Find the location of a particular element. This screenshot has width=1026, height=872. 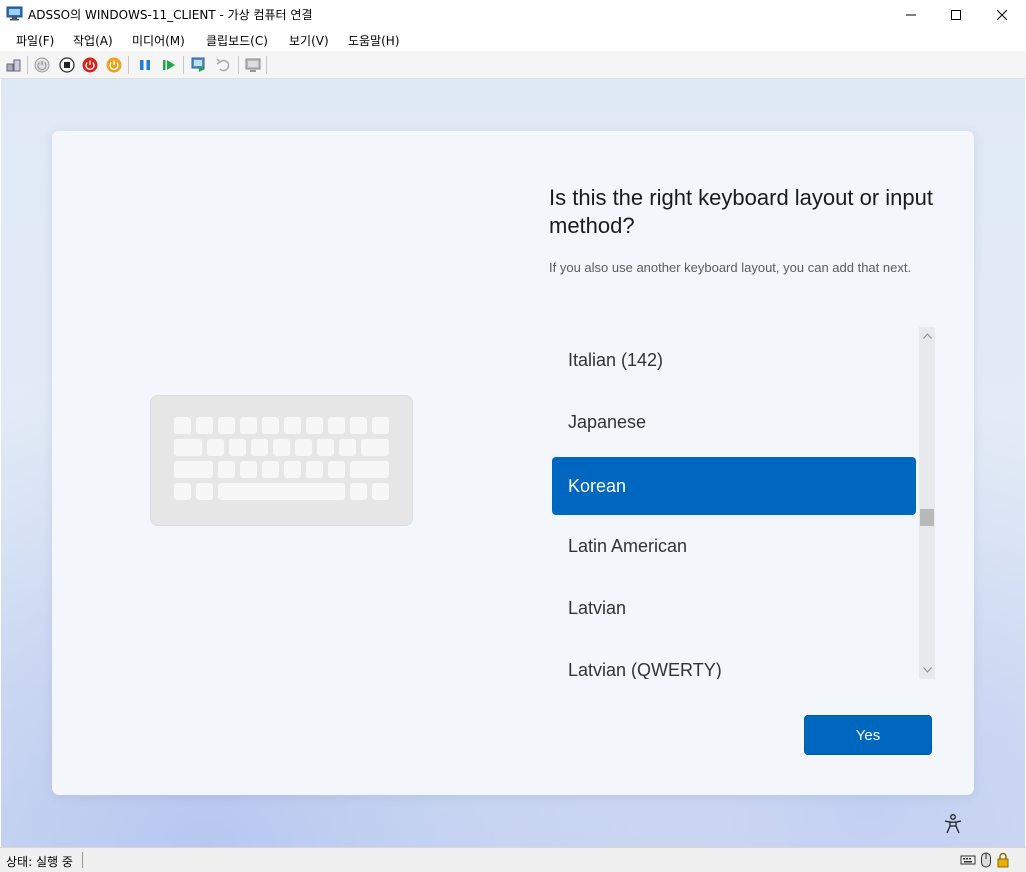

accessibility-icon is located at coordinates (953, 824).